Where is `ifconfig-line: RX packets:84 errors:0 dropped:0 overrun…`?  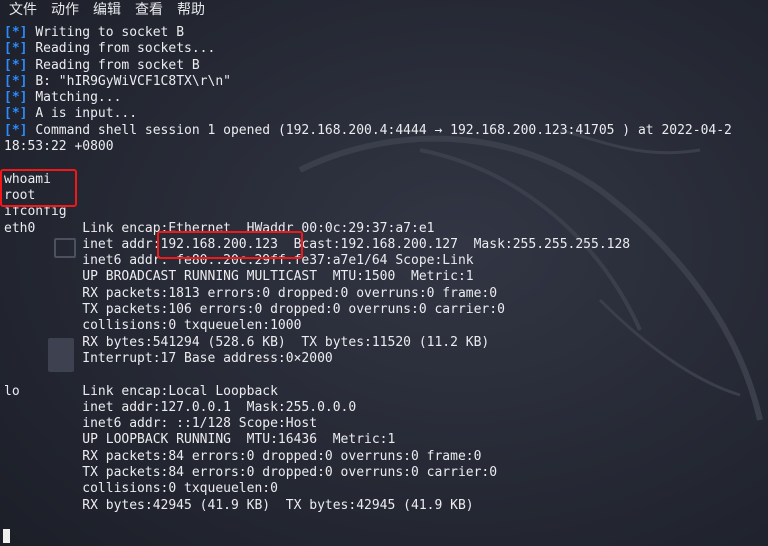
ifconfig-line: RX packets:84 errors:0 dropped:0 overrun… is located at coordinates (243, 456).